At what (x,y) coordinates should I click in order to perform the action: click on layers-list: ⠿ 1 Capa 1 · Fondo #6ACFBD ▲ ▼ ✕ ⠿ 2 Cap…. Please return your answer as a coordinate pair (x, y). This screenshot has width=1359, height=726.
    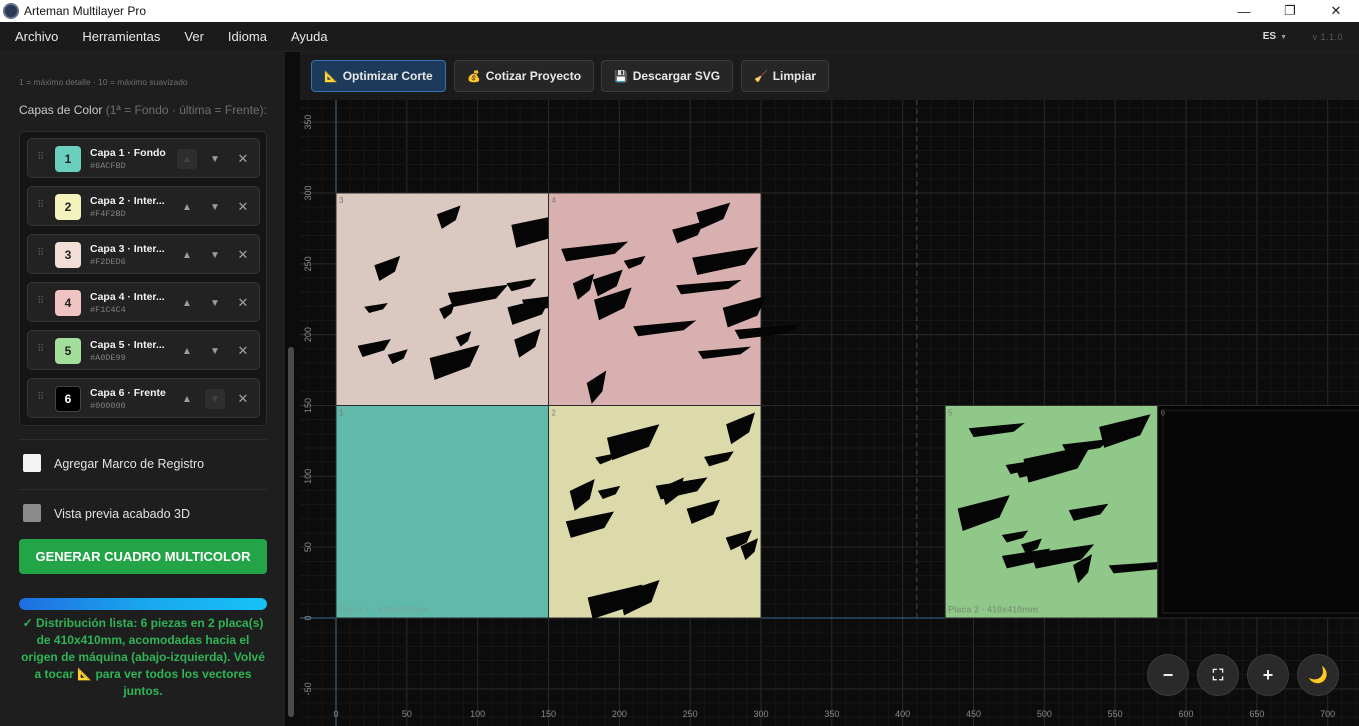
    Looking at the image, I should click on (143, 278).